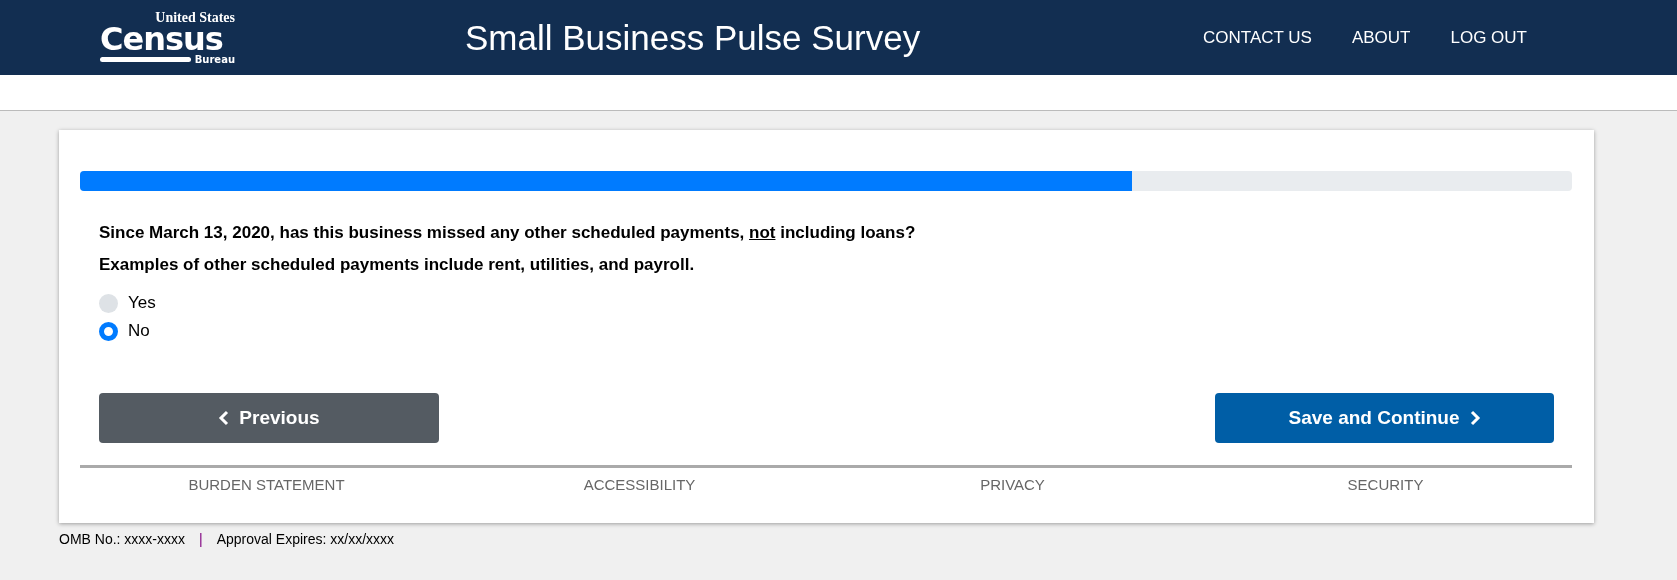 The image size is (1677, 580). Describe the element at coordinates (122, 539) in the screenshot. I see `omb-number: OMB No.: xxxx-xxxx` at that location.